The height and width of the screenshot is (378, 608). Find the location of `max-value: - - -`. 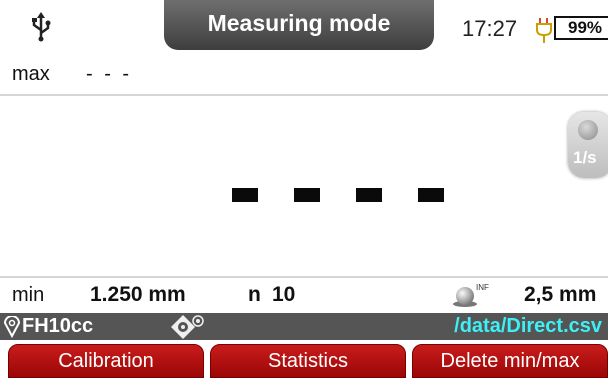

max-value: - - - is located at coordinates (109, 74).